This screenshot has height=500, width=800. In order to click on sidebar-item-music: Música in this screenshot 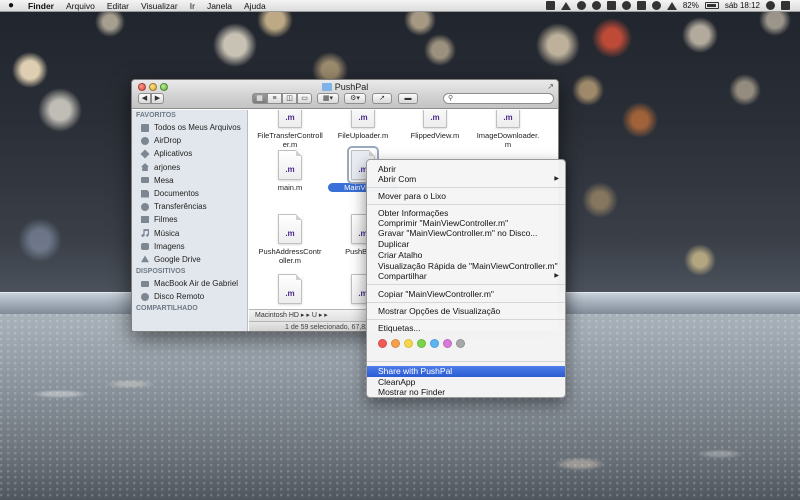, I will do `click(189, 233)`.